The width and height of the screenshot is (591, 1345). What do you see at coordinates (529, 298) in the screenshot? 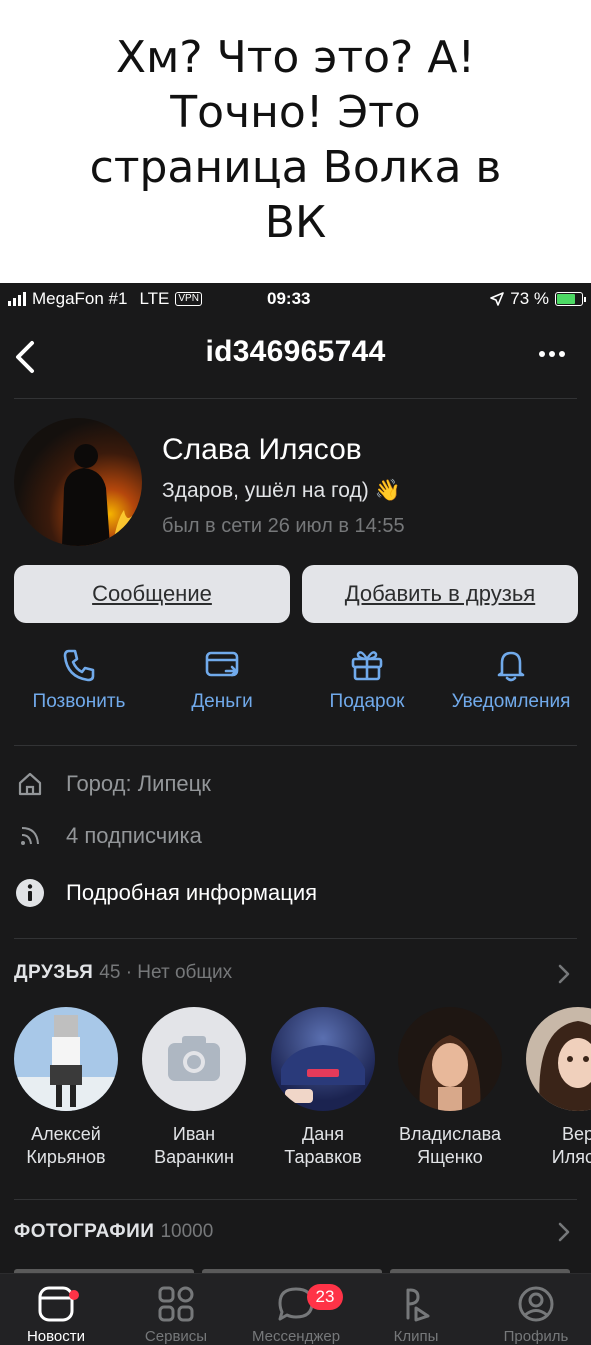
I see `battery-percent: 73 %` at bounding box center [529, 298].